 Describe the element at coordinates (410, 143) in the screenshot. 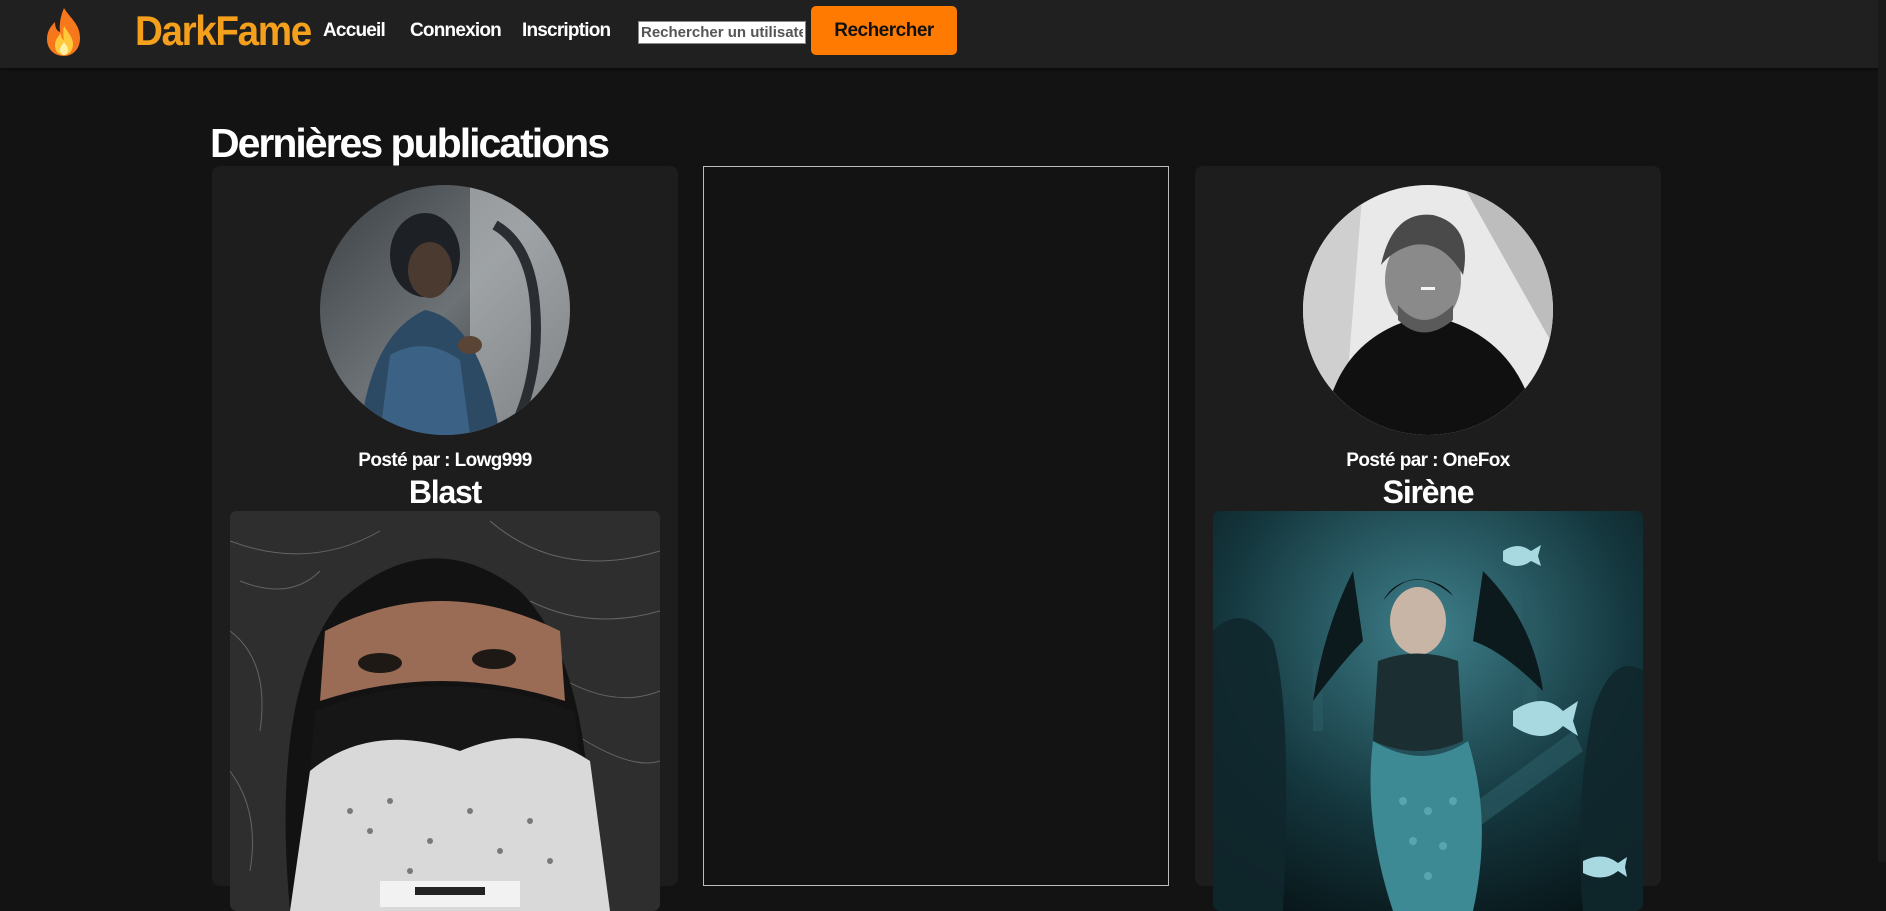

I see `section-title: Dernières publications` at that location.